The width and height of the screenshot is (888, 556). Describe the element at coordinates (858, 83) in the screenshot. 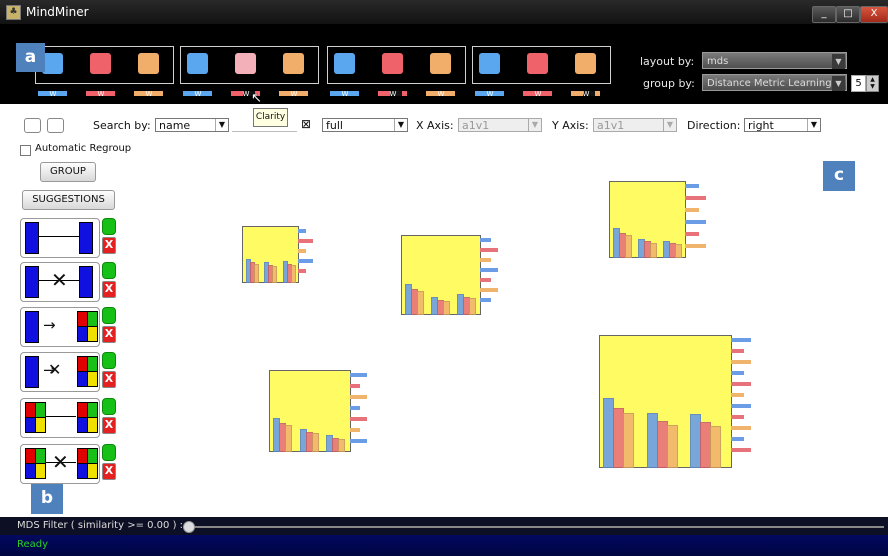

I see `group-count-input: 5` at that location.